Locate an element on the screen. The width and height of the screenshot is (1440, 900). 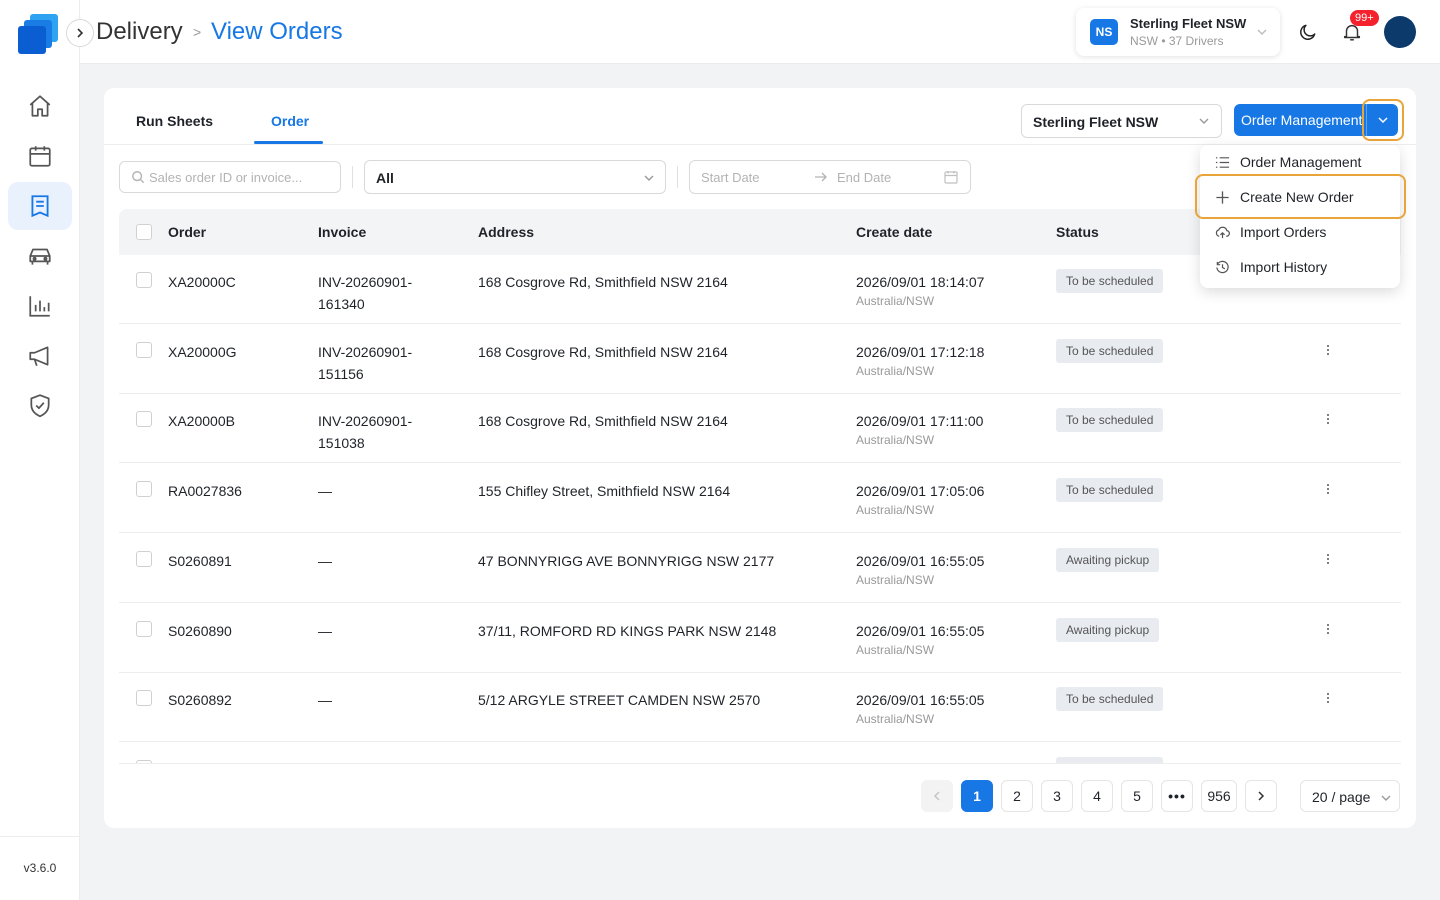
page-ellipsis-button: ••• is located at coordinates (1177, 796).